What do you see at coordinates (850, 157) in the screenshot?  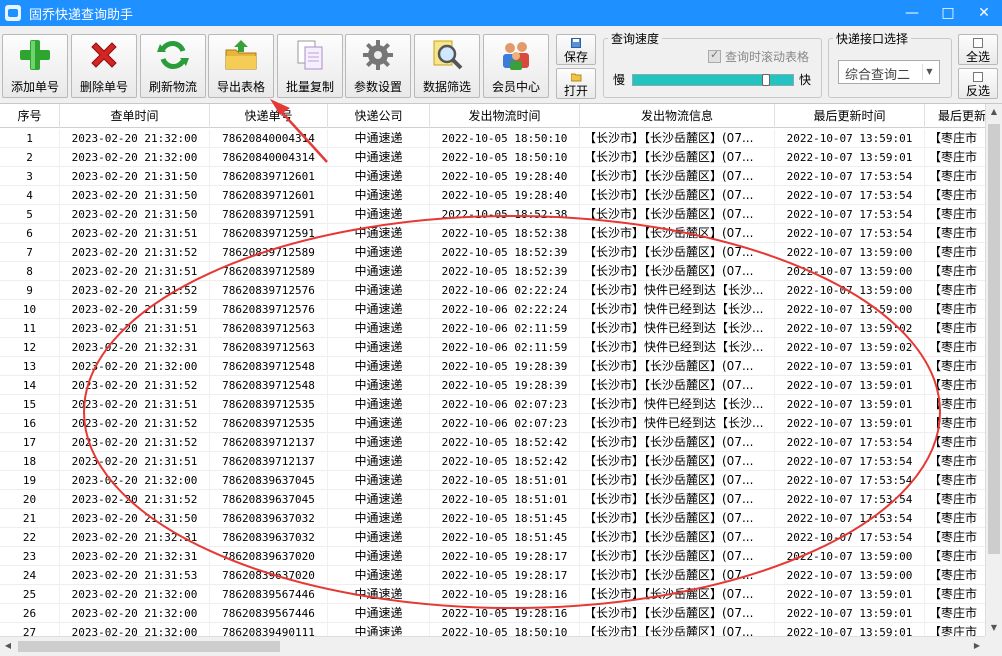 I see `cell-last-update-time: 2022-10-07 13:59:01` at bounding box center [850, 157].